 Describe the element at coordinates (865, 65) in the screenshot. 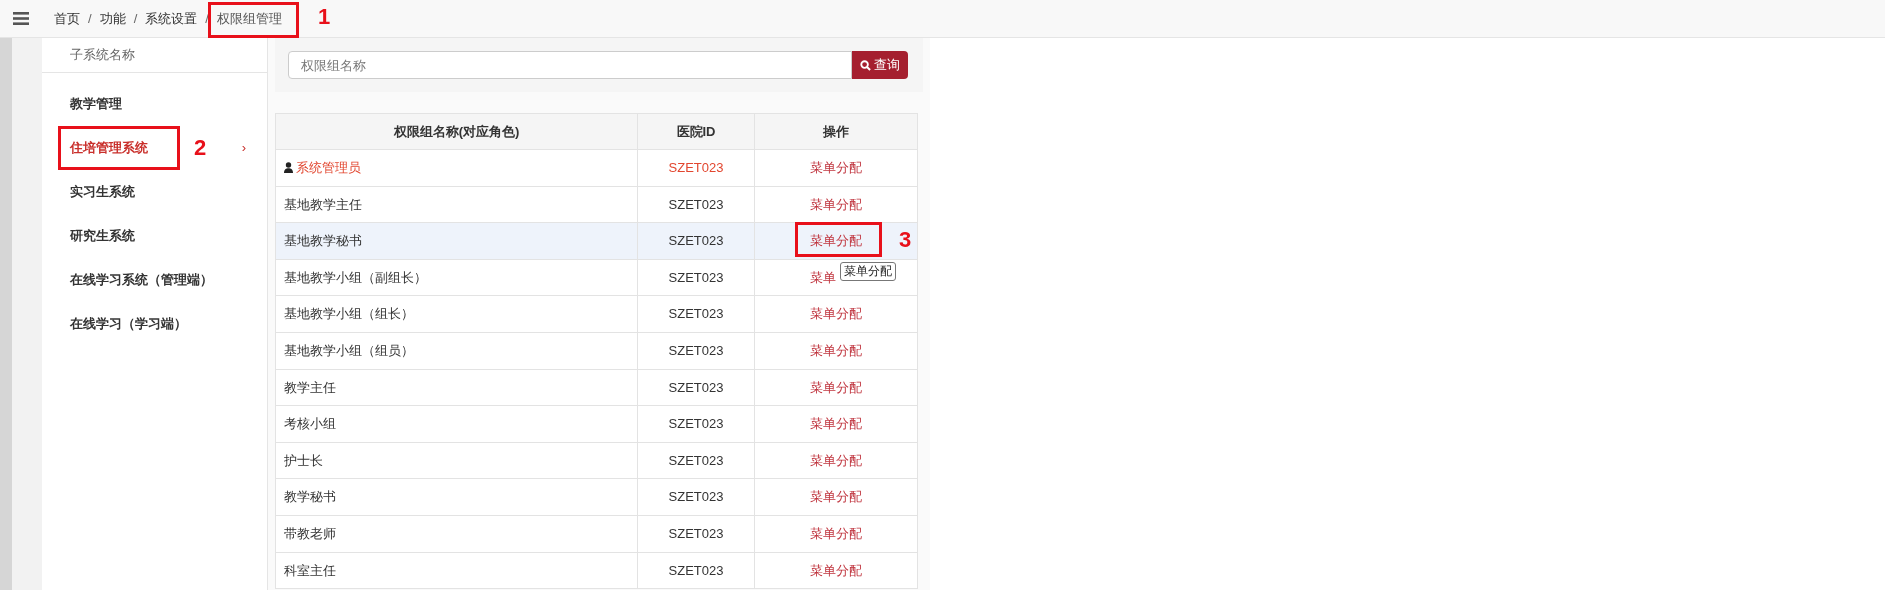

I see `search-icon` at that location.